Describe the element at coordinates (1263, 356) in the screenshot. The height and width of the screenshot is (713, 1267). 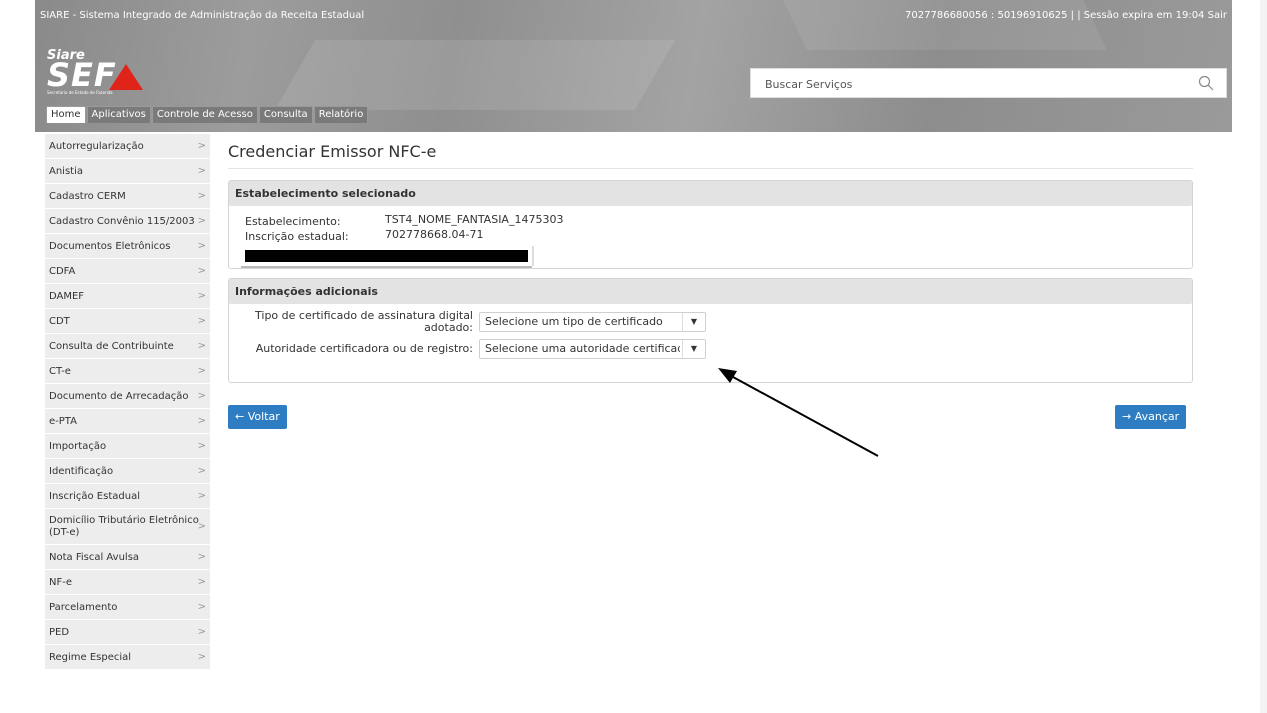
I see `scrollbar` at that location.